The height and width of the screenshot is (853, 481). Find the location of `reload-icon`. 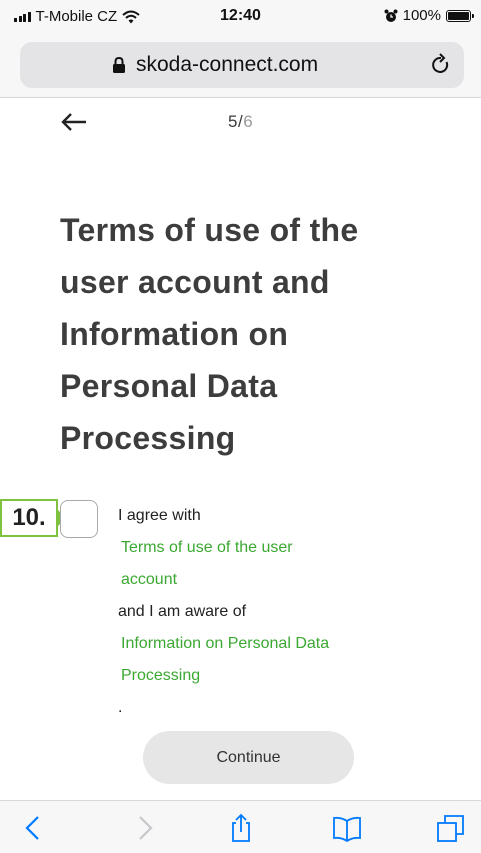

reload-icon is located at coordinates (441, 65).